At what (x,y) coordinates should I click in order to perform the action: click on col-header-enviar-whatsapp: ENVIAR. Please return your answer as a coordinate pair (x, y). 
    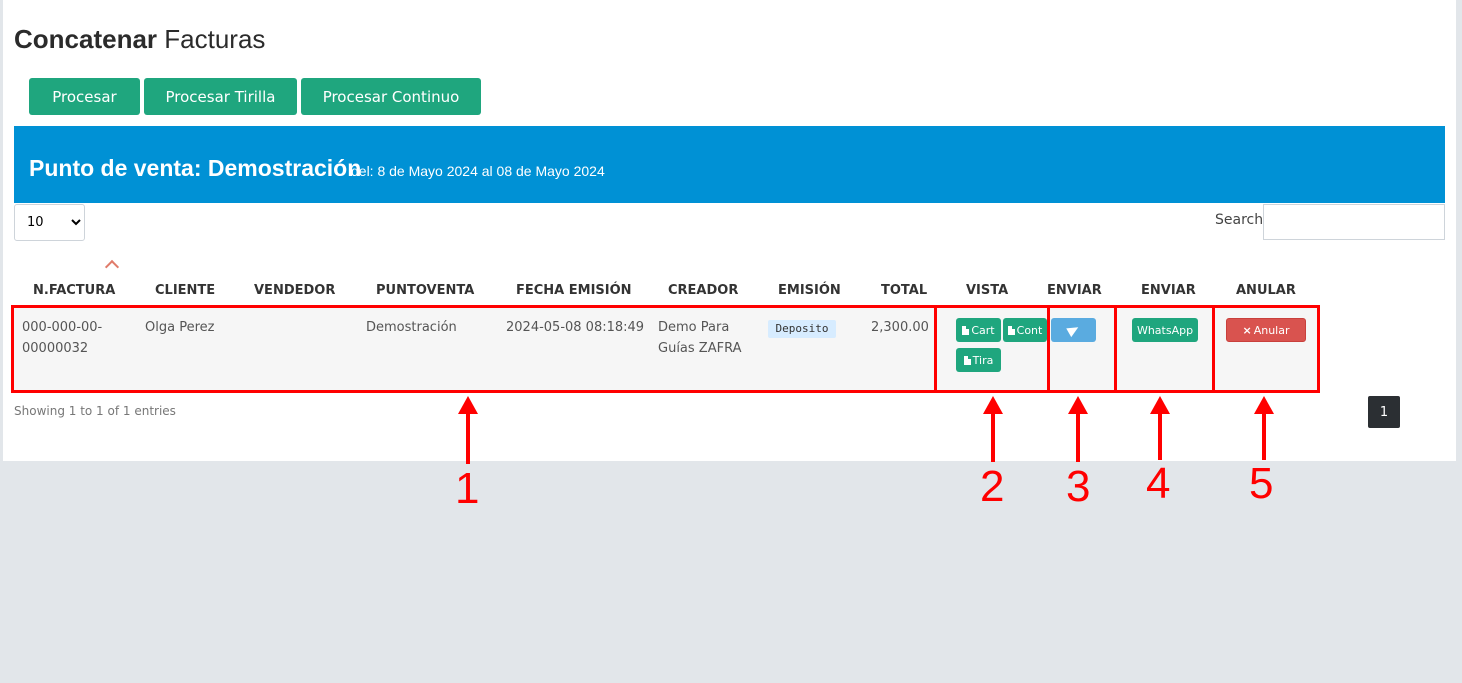
    Looking at the image, I should click on (1168, 290).